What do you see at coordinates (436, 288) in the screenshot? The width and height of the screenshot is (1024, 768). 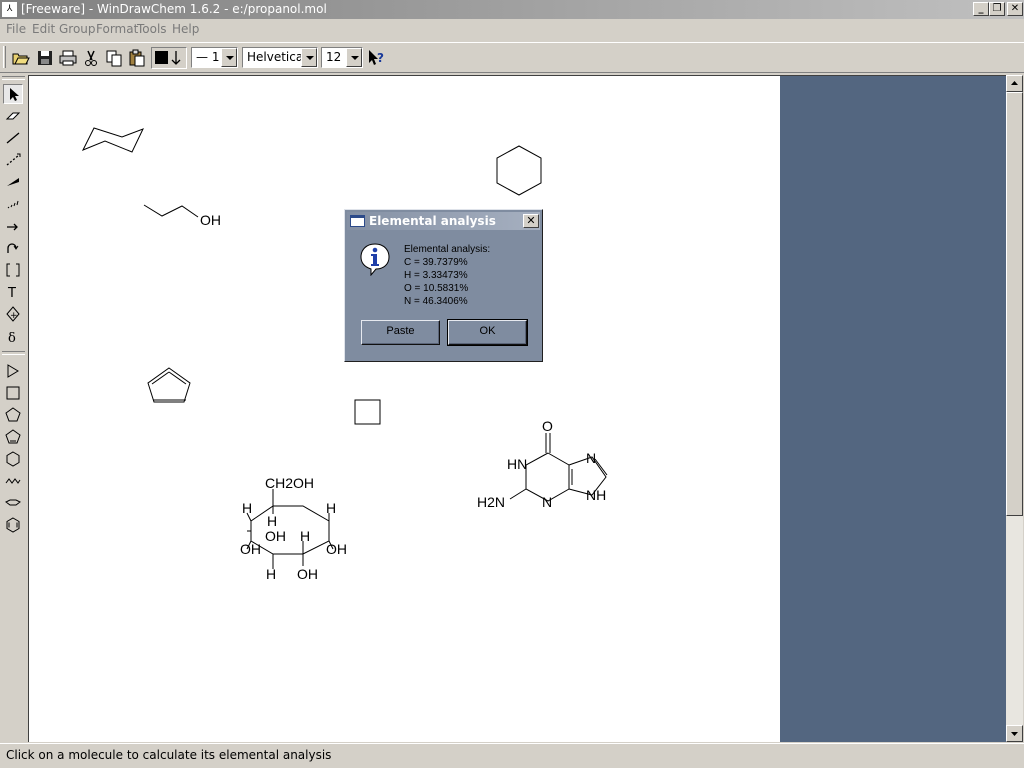 I see `oxygen-percentage: O = 10.5831%` at bounding box center [436, 288].